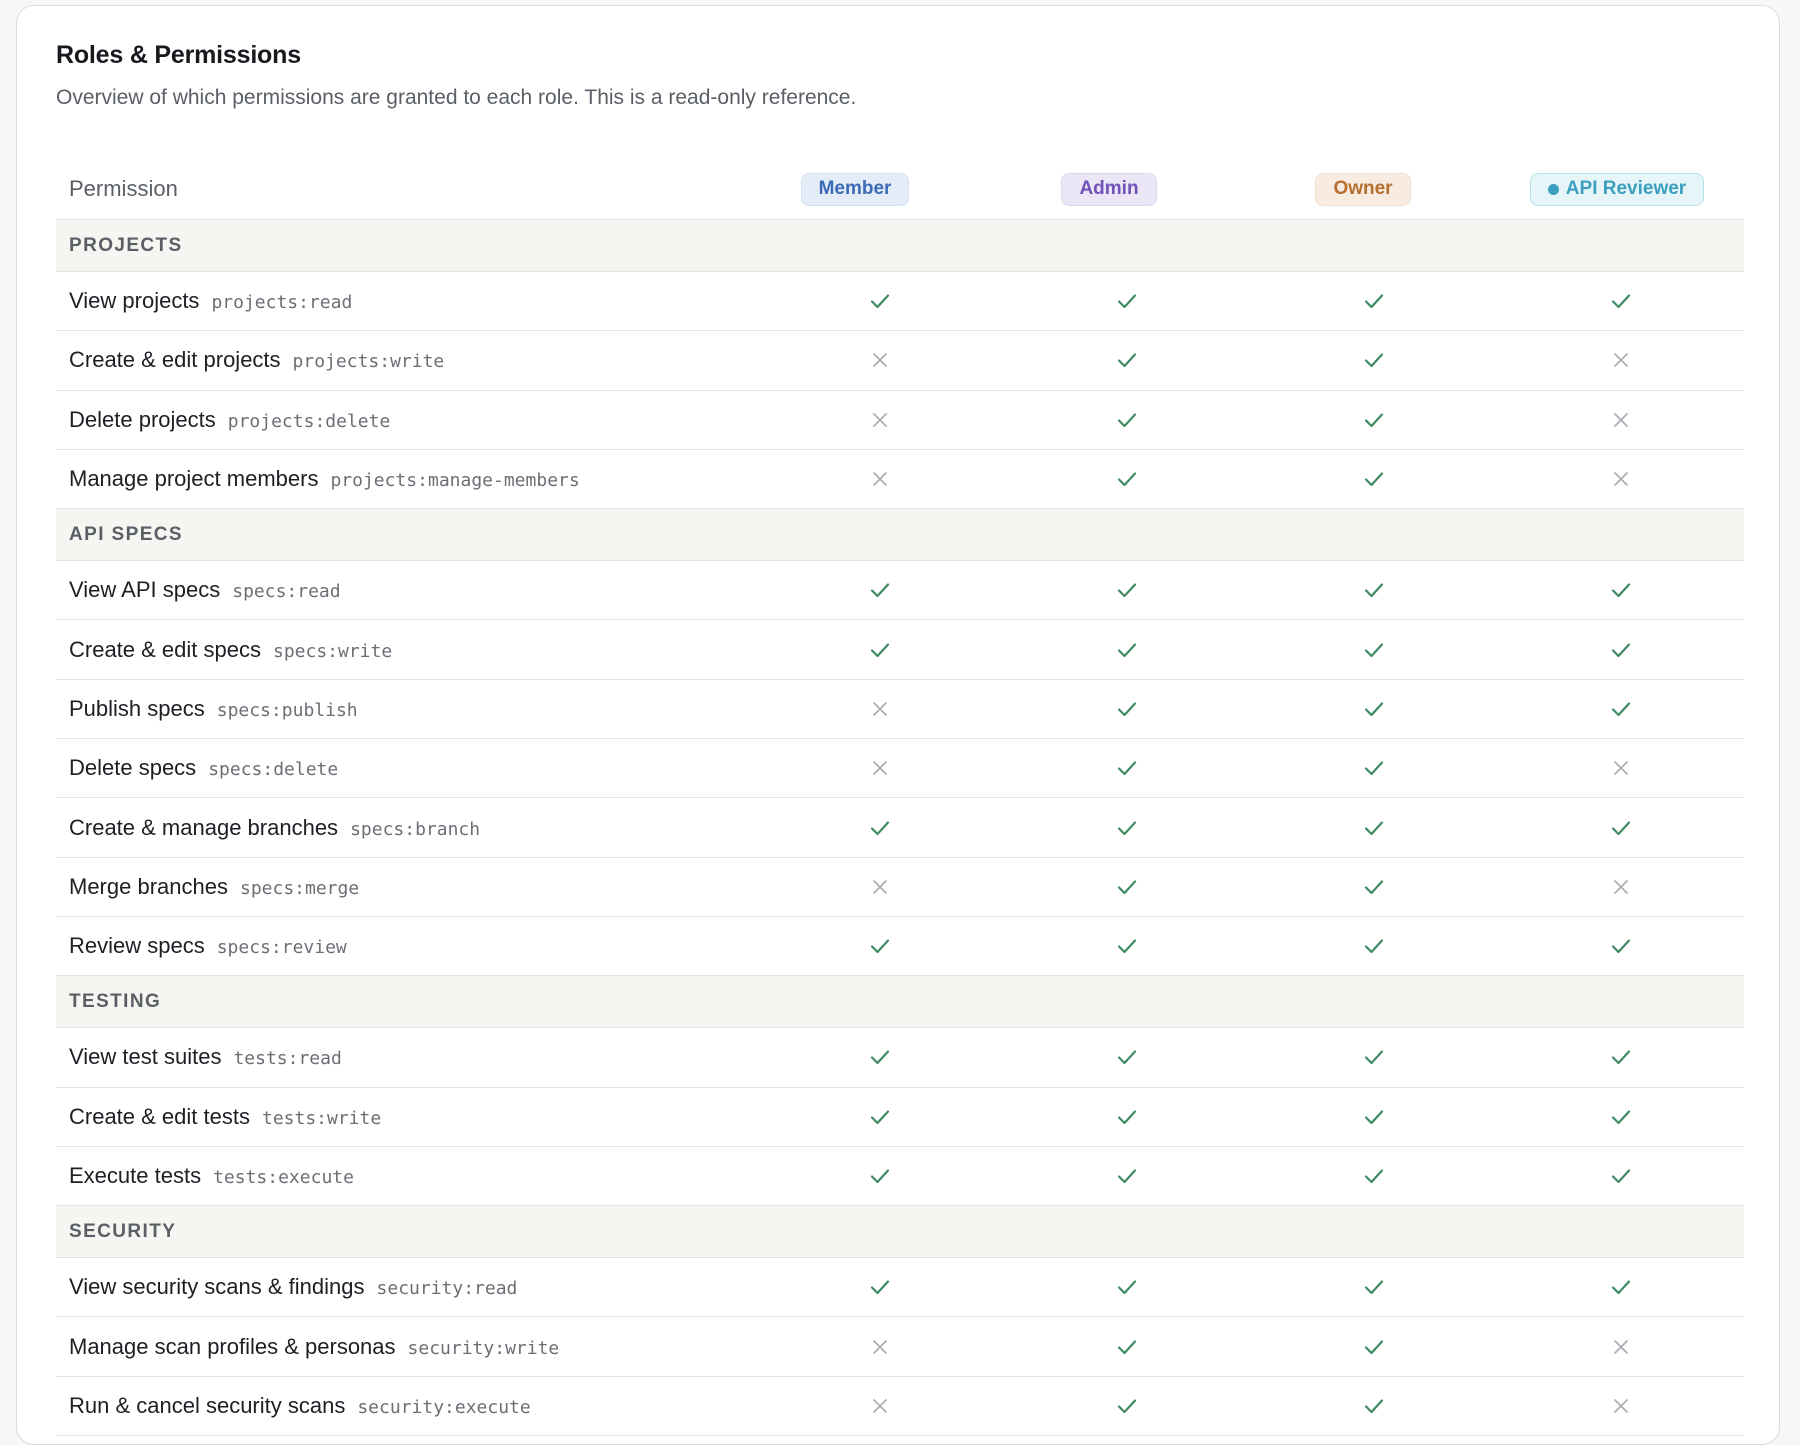 This screenshot has height=1445, width=1800. I want to click on permission-code: specs:write, so click(332, 651).